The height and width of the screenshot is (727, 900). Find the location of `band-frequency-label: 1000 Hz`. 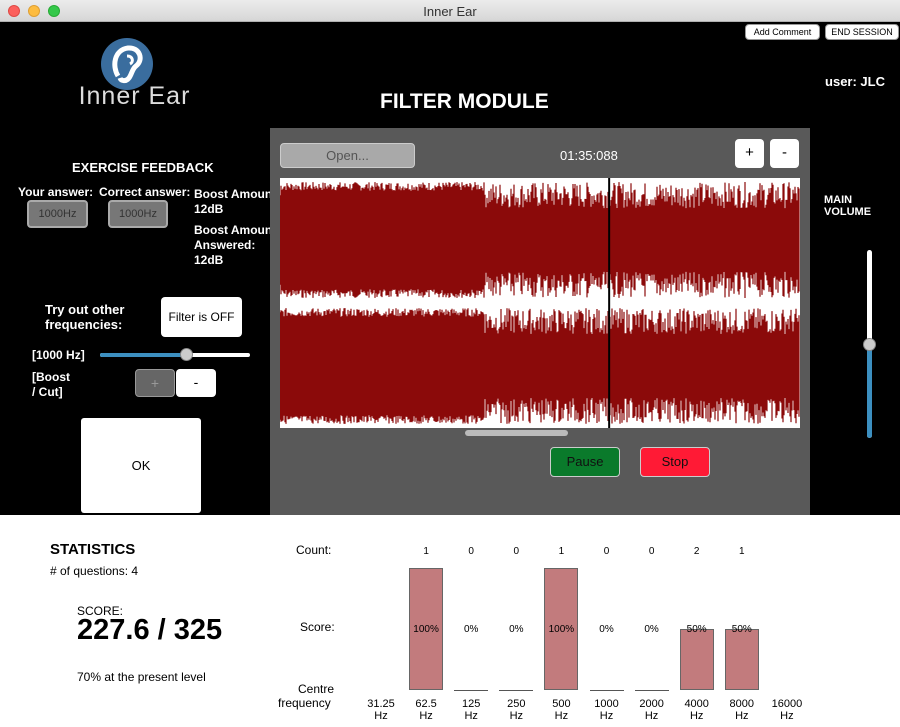

band-frequency-label: 1000 Hz is located at coordinates (606, 710).